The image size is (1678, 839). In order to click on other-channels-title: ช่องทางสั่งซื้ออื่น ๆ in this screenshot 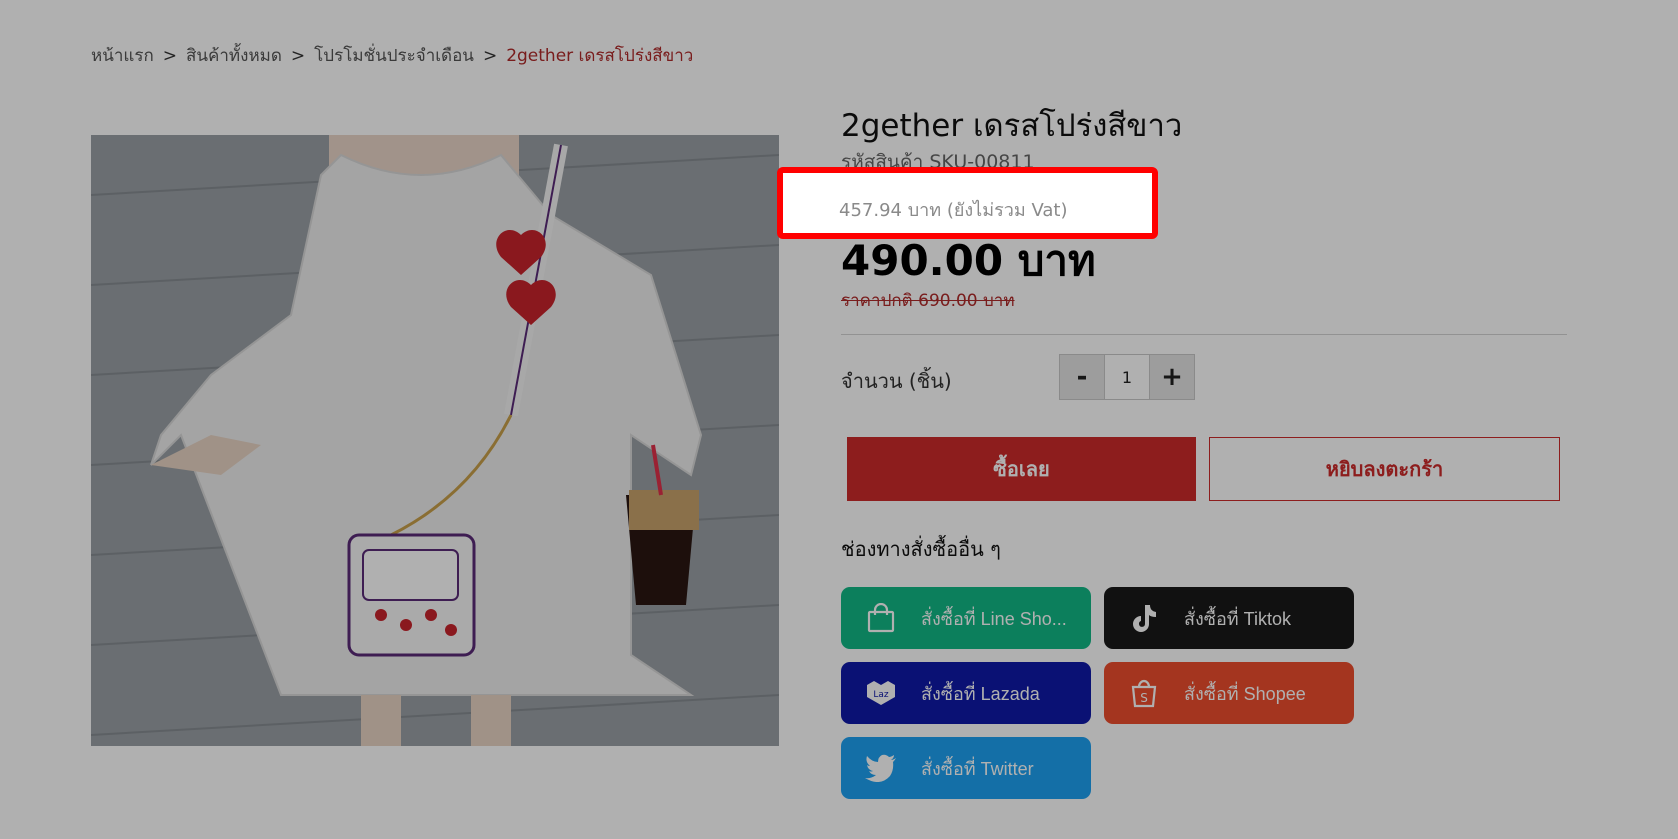, I will do `click(921, 549)`.